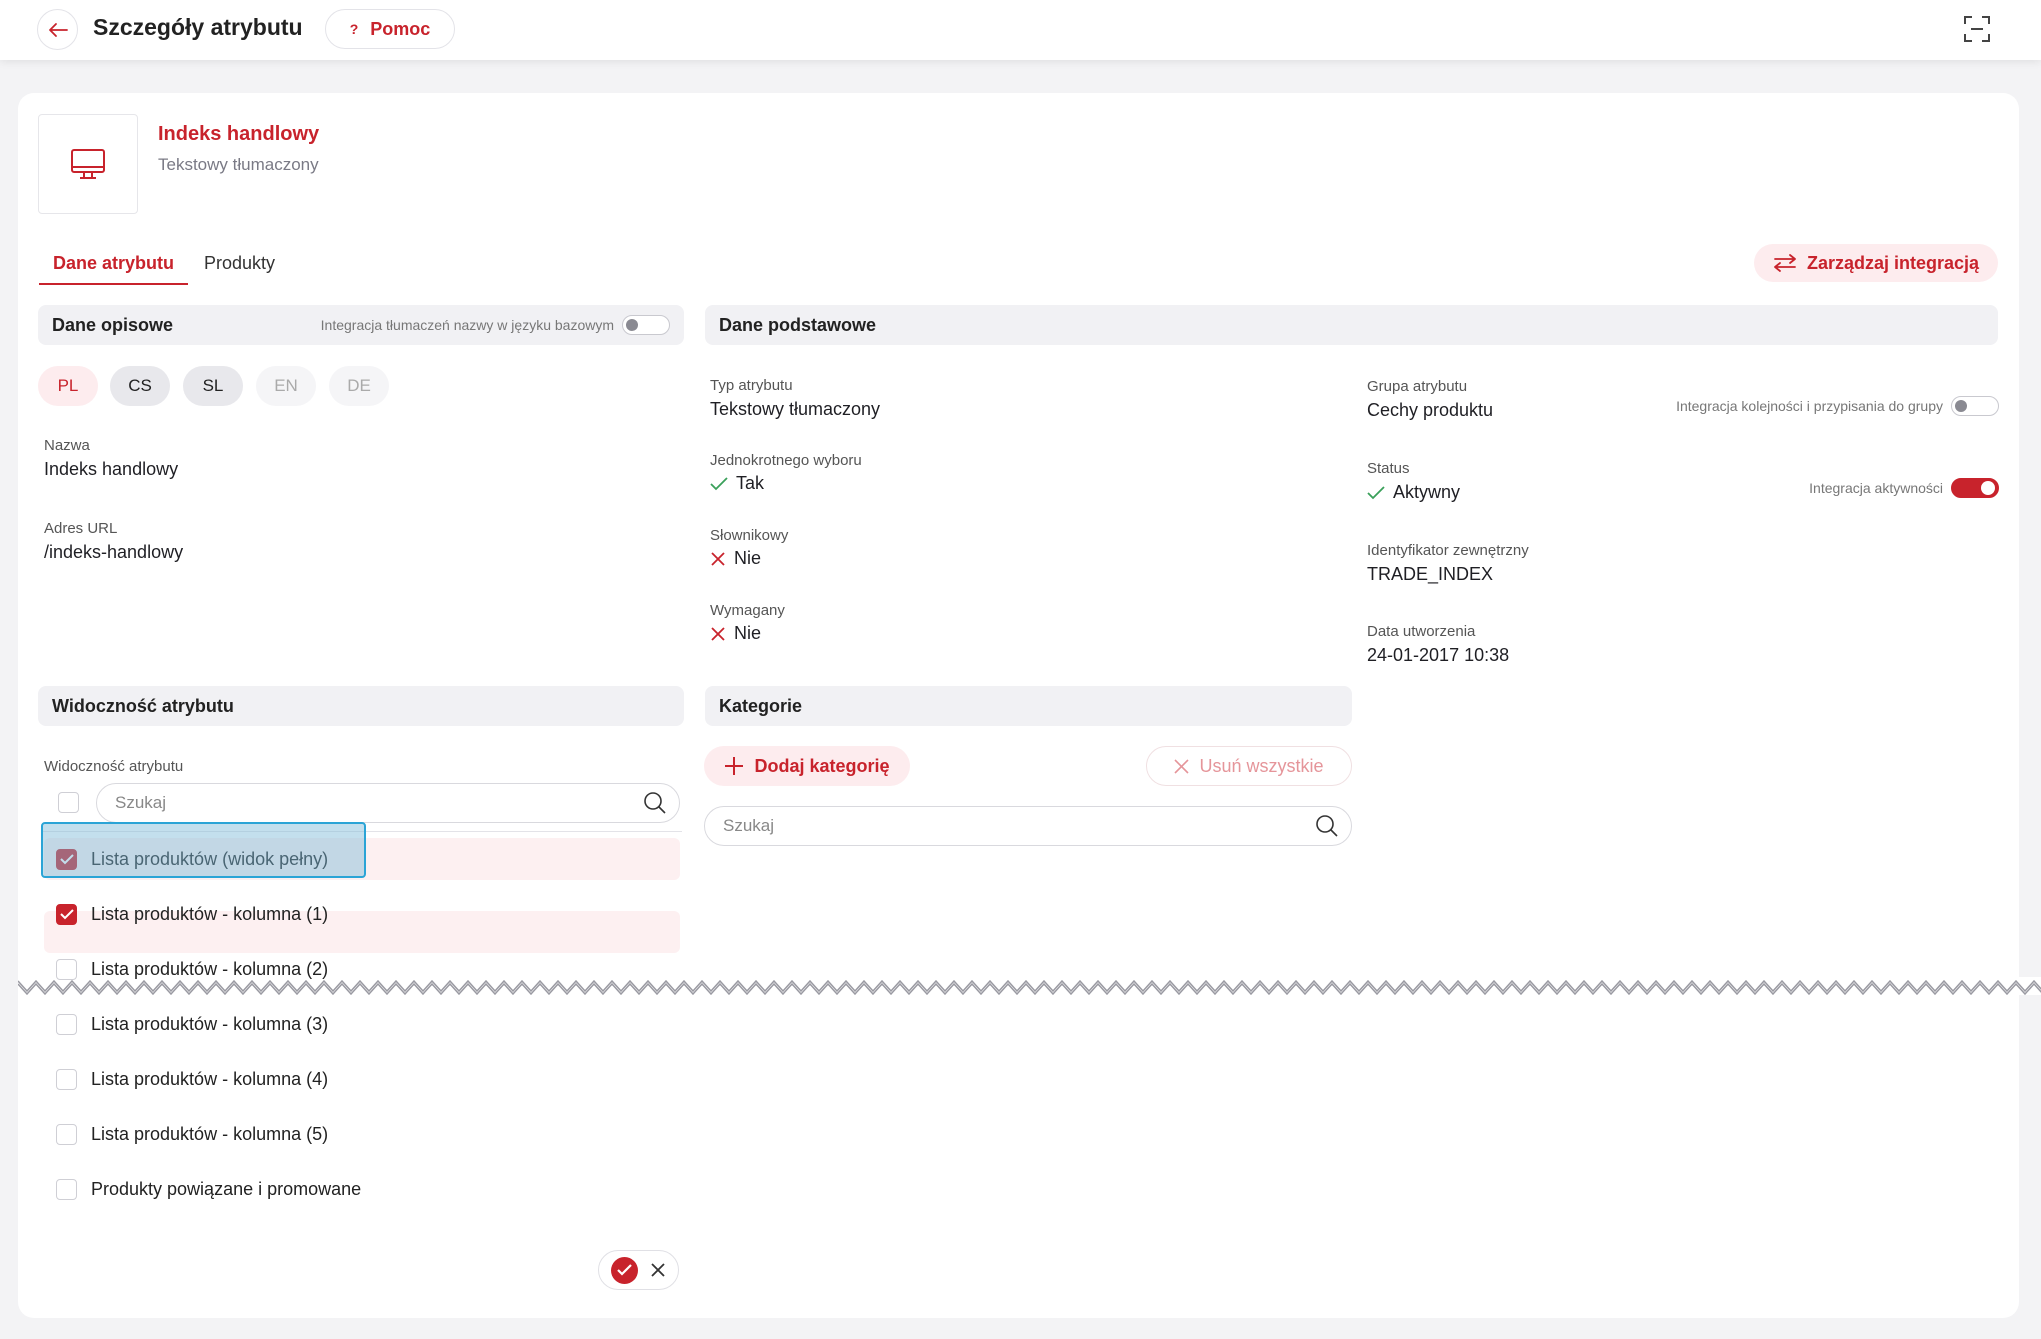 This screenshot has width=2041, height=1339. I want to click on visibility-search, so click(388, 803).